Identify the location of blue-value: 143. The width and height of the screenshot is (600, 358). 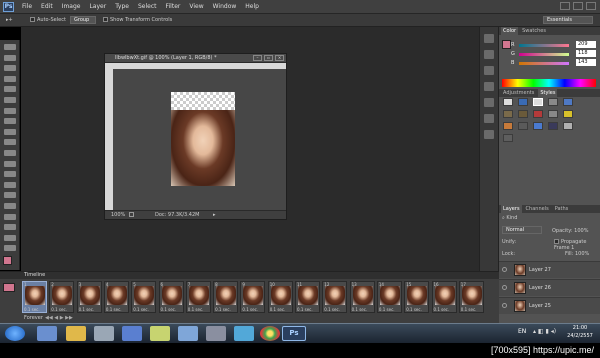
(586, 62).